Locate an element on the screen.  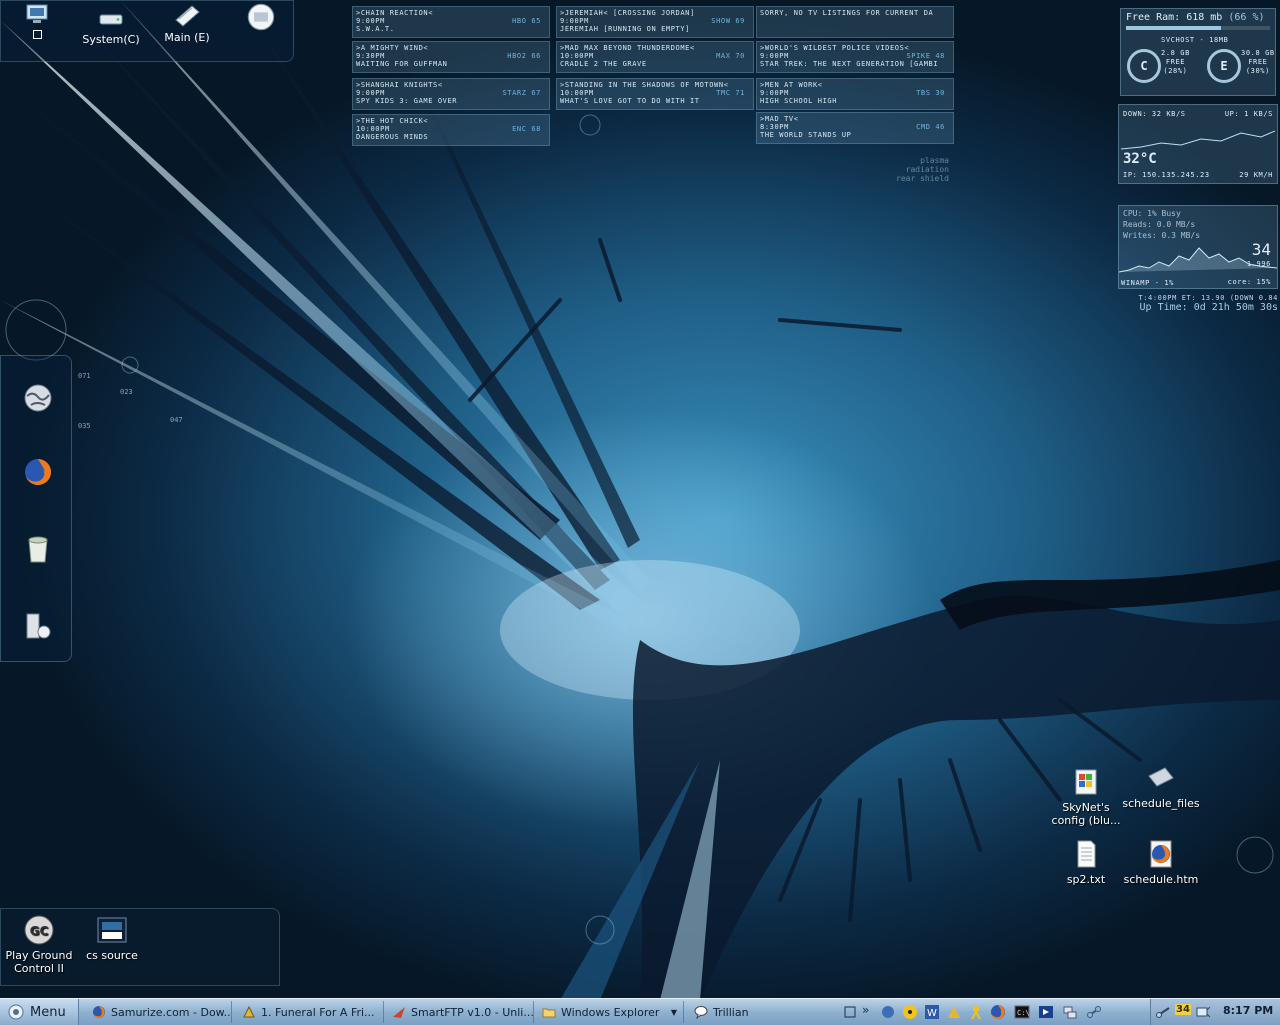
show-desktop-icon is located at coordinates (850, 1012).